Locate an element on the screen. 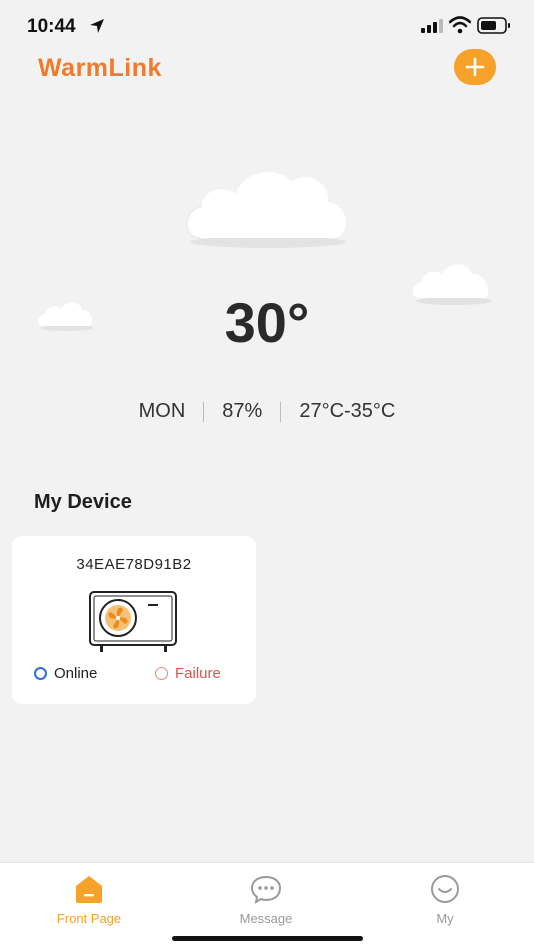 Image resolution: width=534 pixels, height=950 pixels. weather-humidity: 87% is located at coordinates (242, 411).